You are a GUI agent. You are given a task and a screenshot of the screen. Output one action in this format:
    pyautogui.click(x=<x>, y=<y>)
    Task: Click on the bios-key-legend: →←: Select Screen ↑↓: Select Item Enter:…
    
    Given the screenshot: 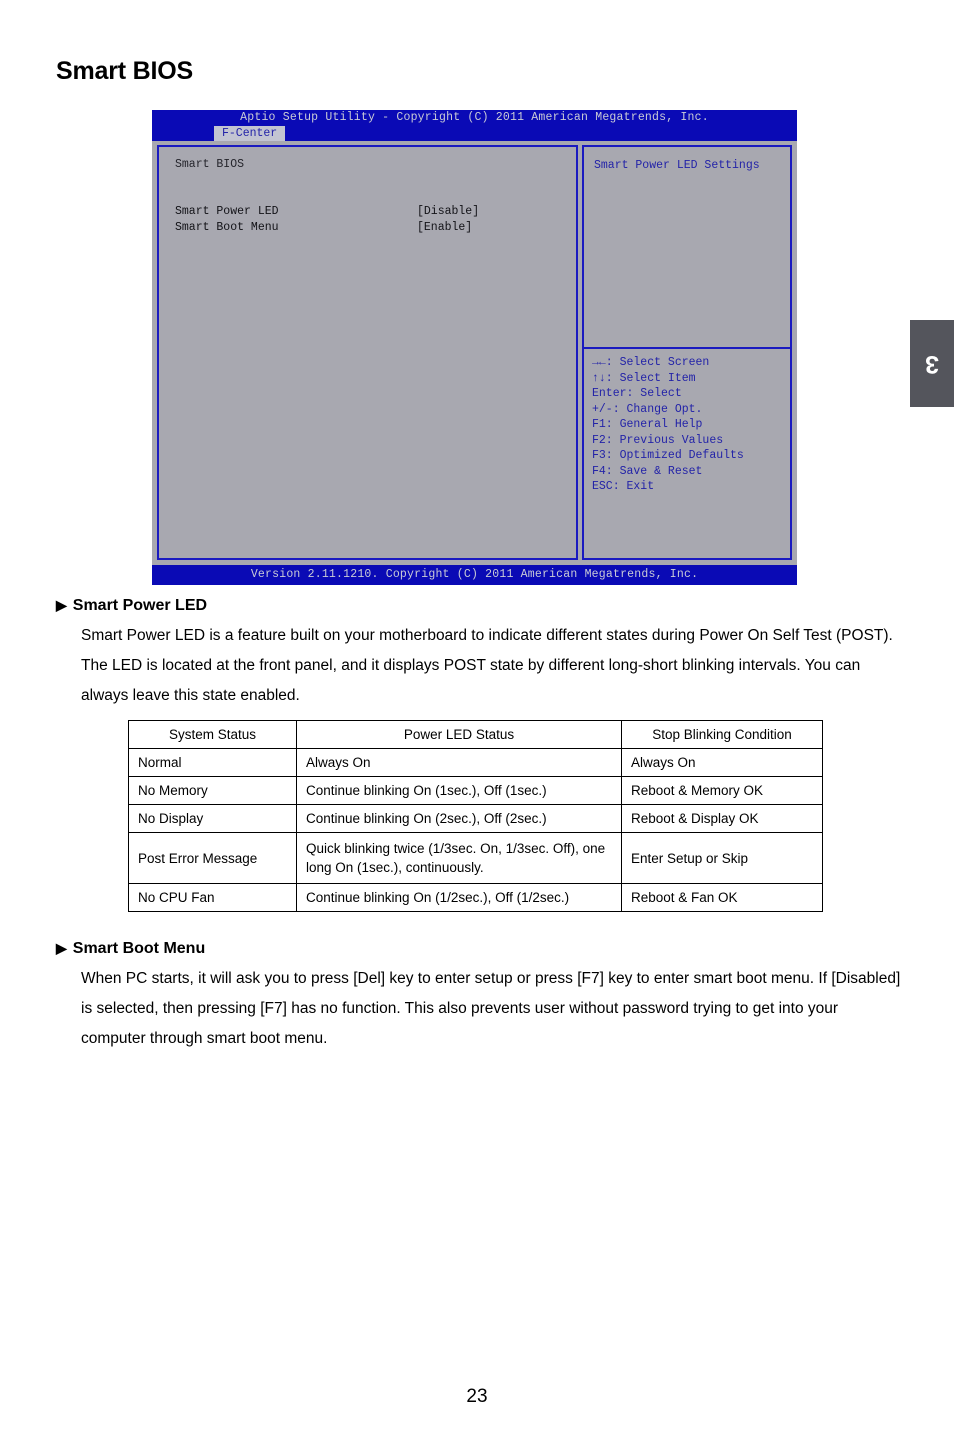 What is the action you would take?
    pyautogui.click(x=668, y=425)
    